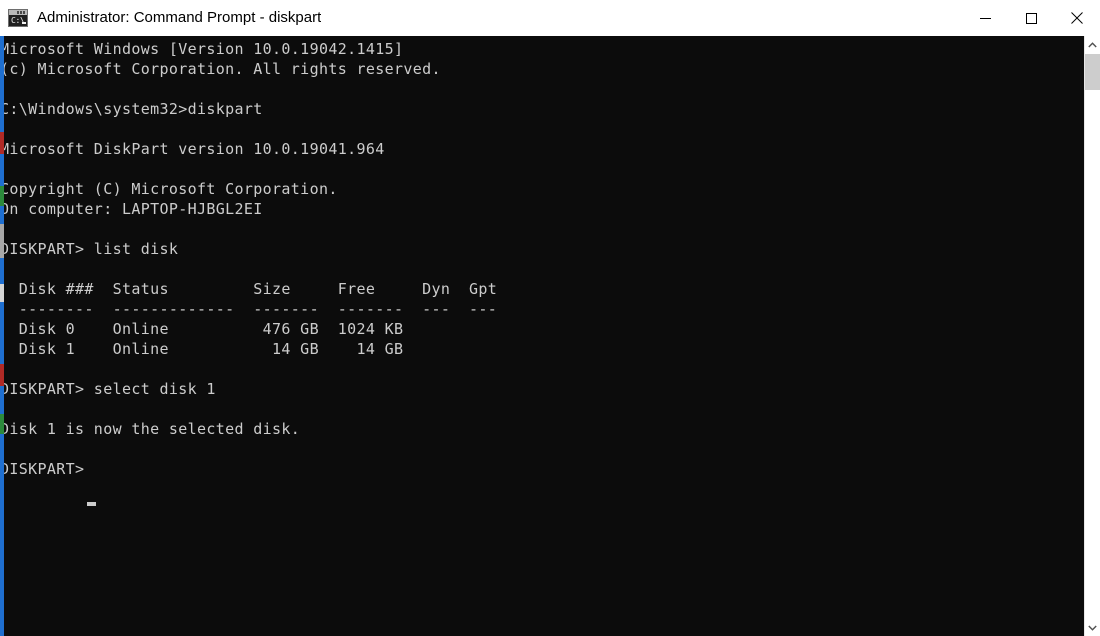  I want to click on close-icon, so click(1077, 18).